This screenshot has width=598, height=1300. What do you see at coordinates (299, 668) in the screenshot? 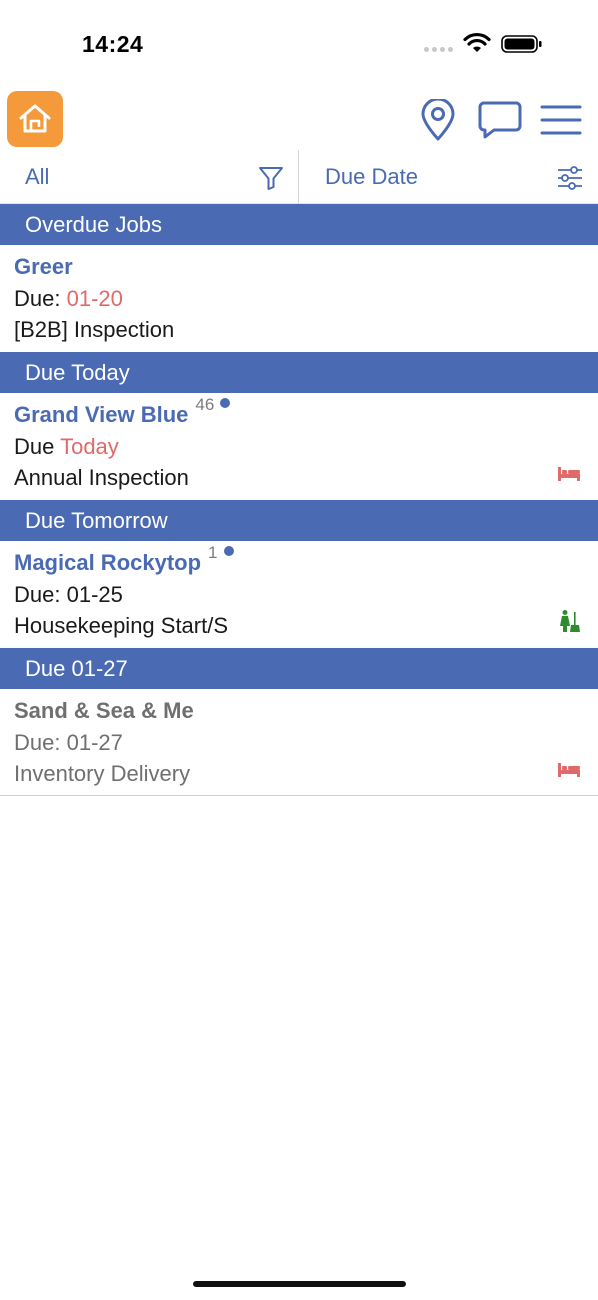
I see `section-header-0127: Due 01-27` at bounding box center [299, 668].